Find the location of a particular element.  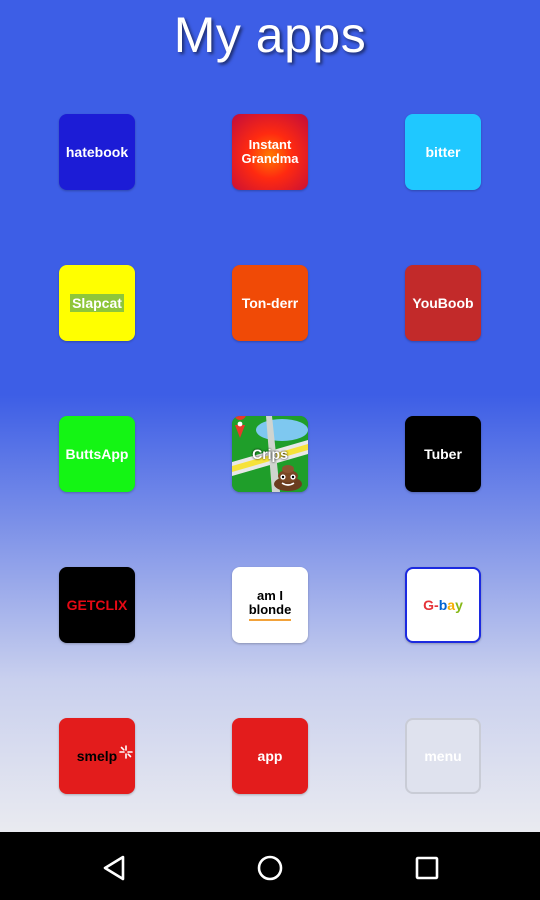

app-g-bay: G-bay is located at coordinates (443, 605).